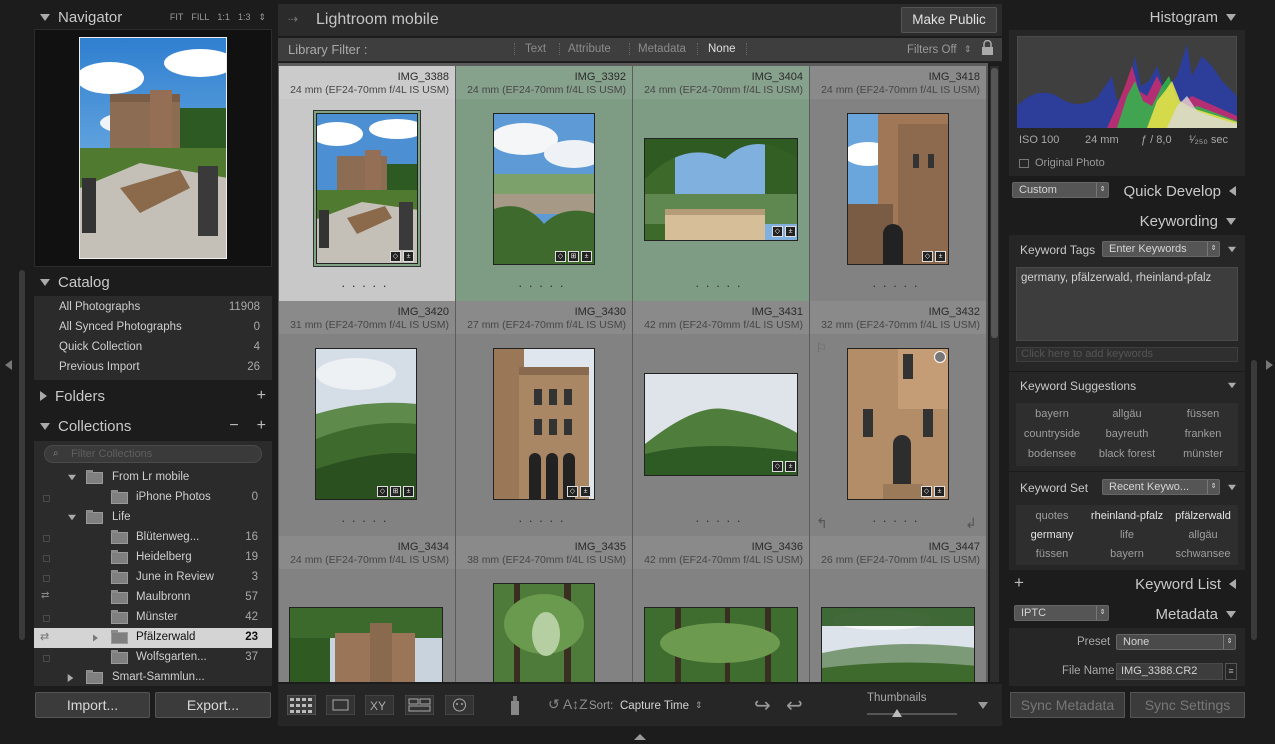  What do you see at coordinates (262, 17) in the screenshot?
I see `zoom-stepper-icon: ⇕` at bounding box center [262, 17].